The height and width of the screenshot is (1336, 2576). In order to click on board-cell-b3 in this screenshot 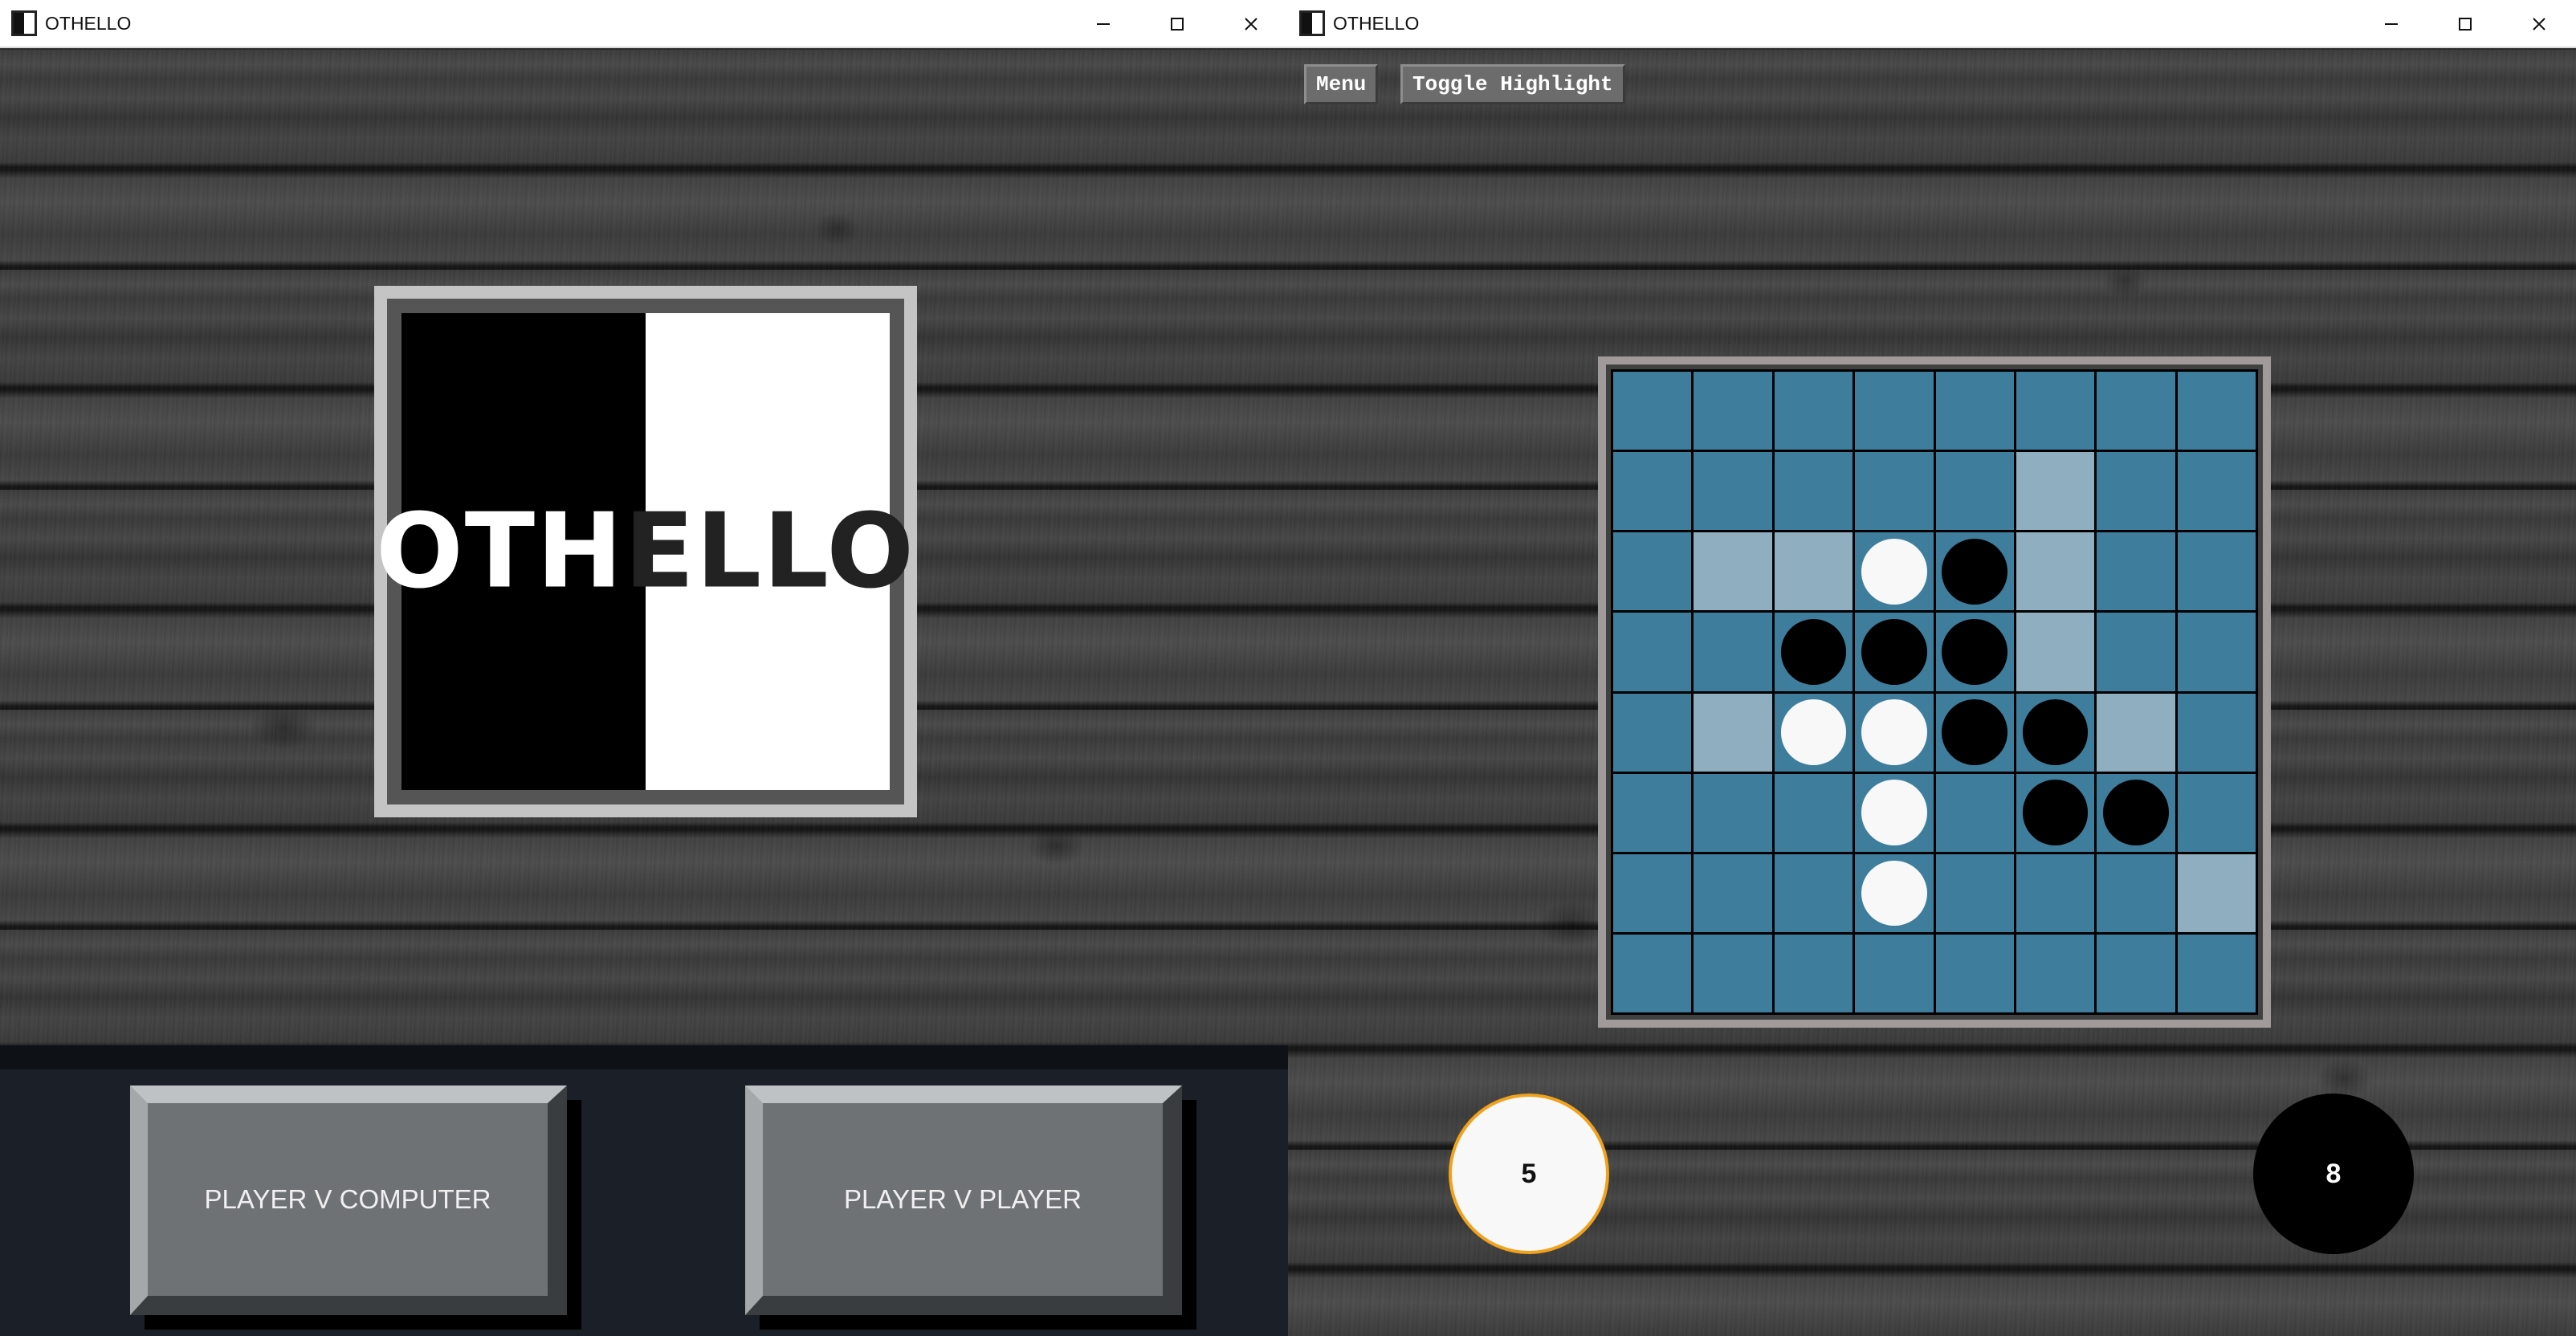, I will do `click(1733, 571)`.